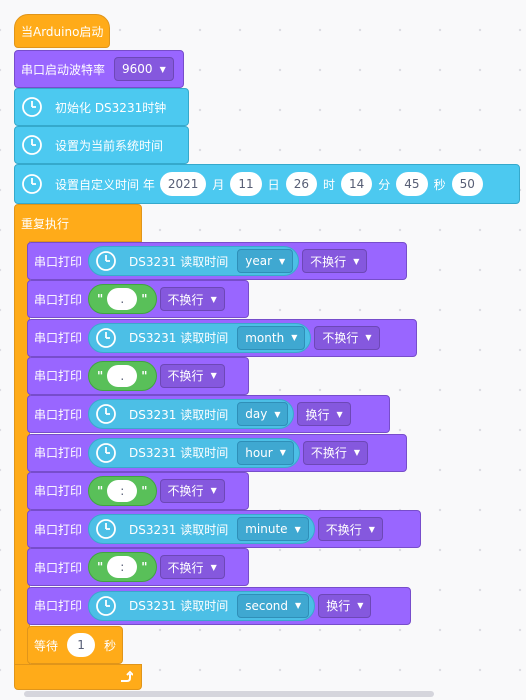 The height and width of the screenshot is (700, 526). Describe the element at coordinates (259, 452) in the screenshot. I see `time-field-value: hour` at that location.